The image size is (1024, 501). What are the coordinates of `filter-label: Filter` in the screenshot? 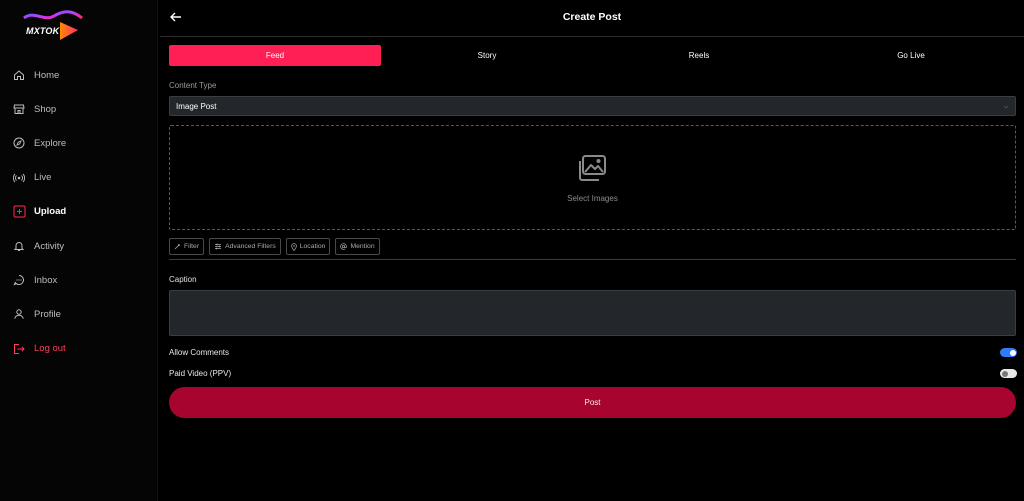 It's located at (192, 246).